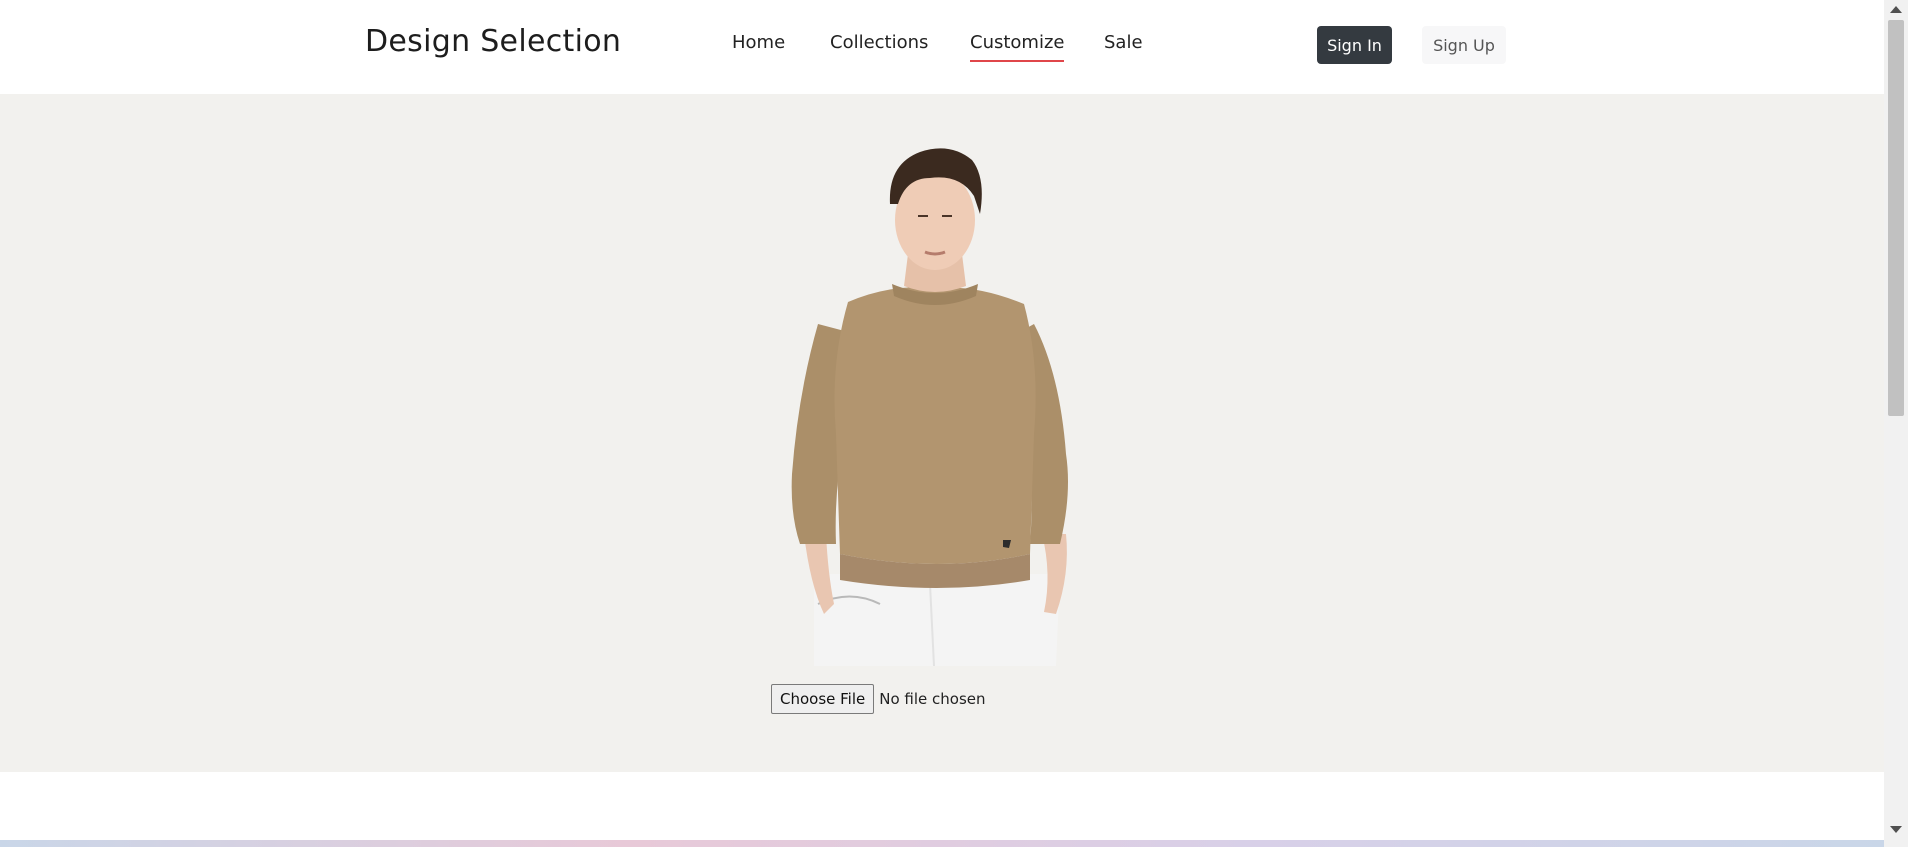 The width and height of the screenshot is (1908, 847). I want to click on taskbar-edge, so click(942, 843).